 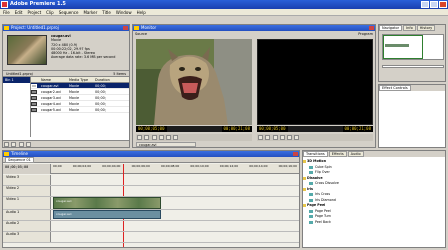 I want to click on tab-navigator: Navigator, so click(x=391, y=28).